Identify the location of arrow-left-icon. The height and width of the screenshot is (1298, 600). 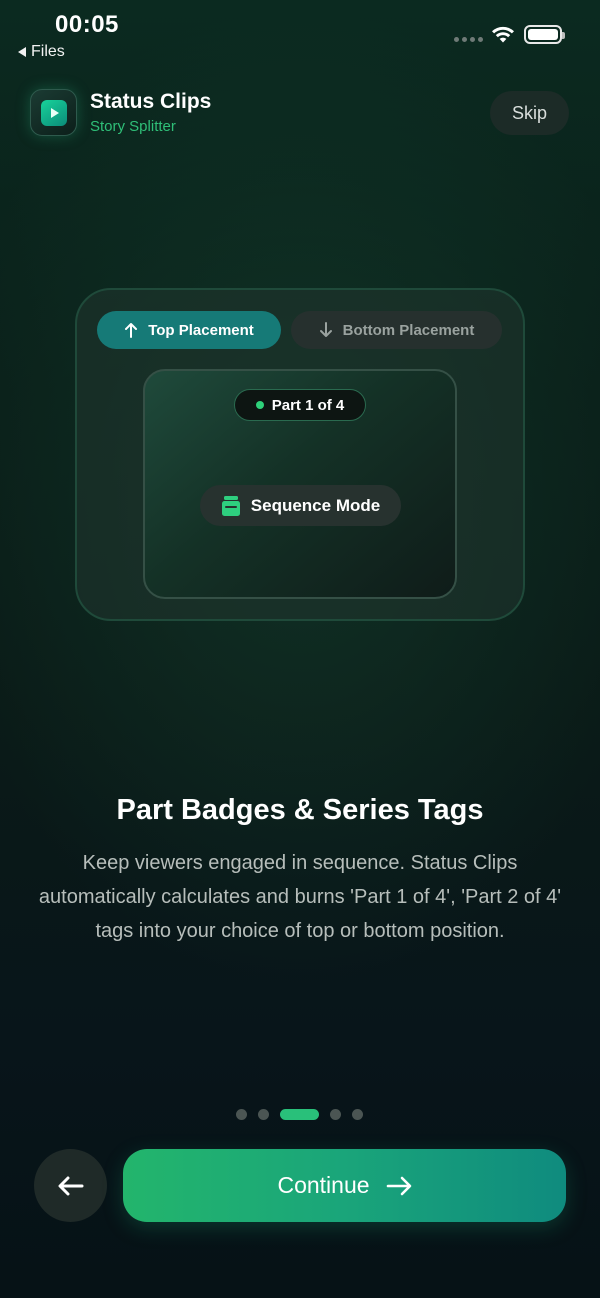
(70, 1185).